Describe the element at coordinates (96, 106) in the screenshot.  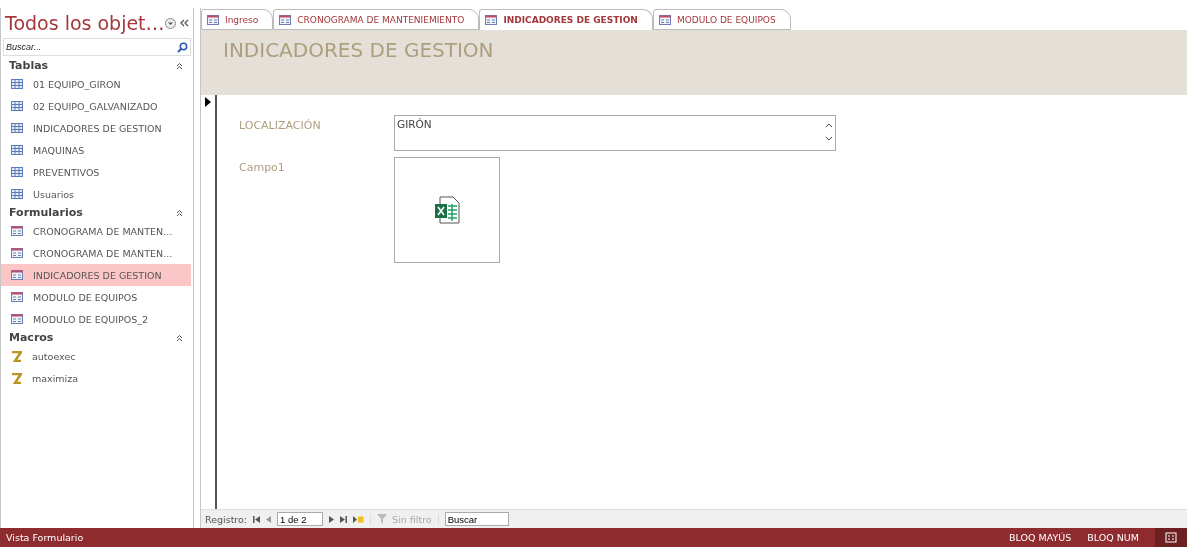
I see `nav-item: 02 EQUIPO_GALVANIZADO` at that location.